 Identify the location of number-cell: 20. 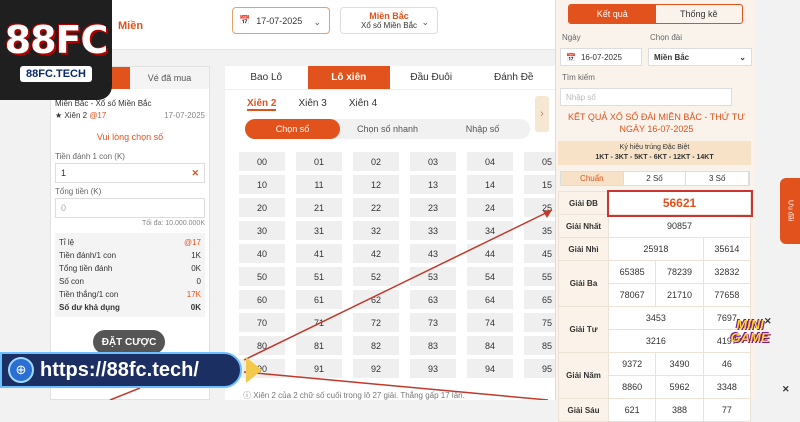
(262, 207).